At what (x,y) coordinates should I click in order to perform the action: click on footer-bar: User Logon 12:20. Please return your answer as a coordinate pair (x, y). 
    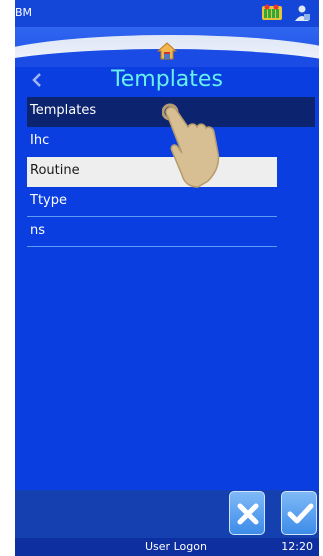
    Looking at the image, I should click on (167, 547).